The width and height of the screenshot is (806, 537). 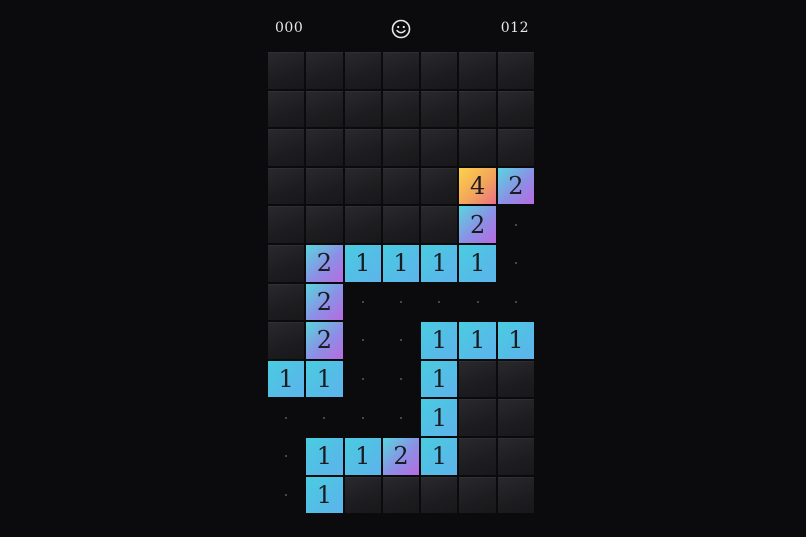 I want to click on smiley-face-icon, so click(x=401, y=29).